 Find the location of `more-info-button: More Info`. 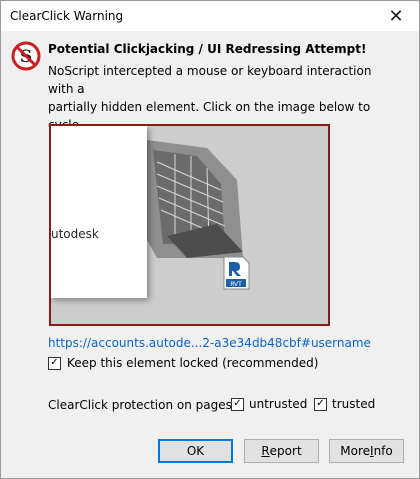

more-info-button: More Info is located at coordinates (366, 451).